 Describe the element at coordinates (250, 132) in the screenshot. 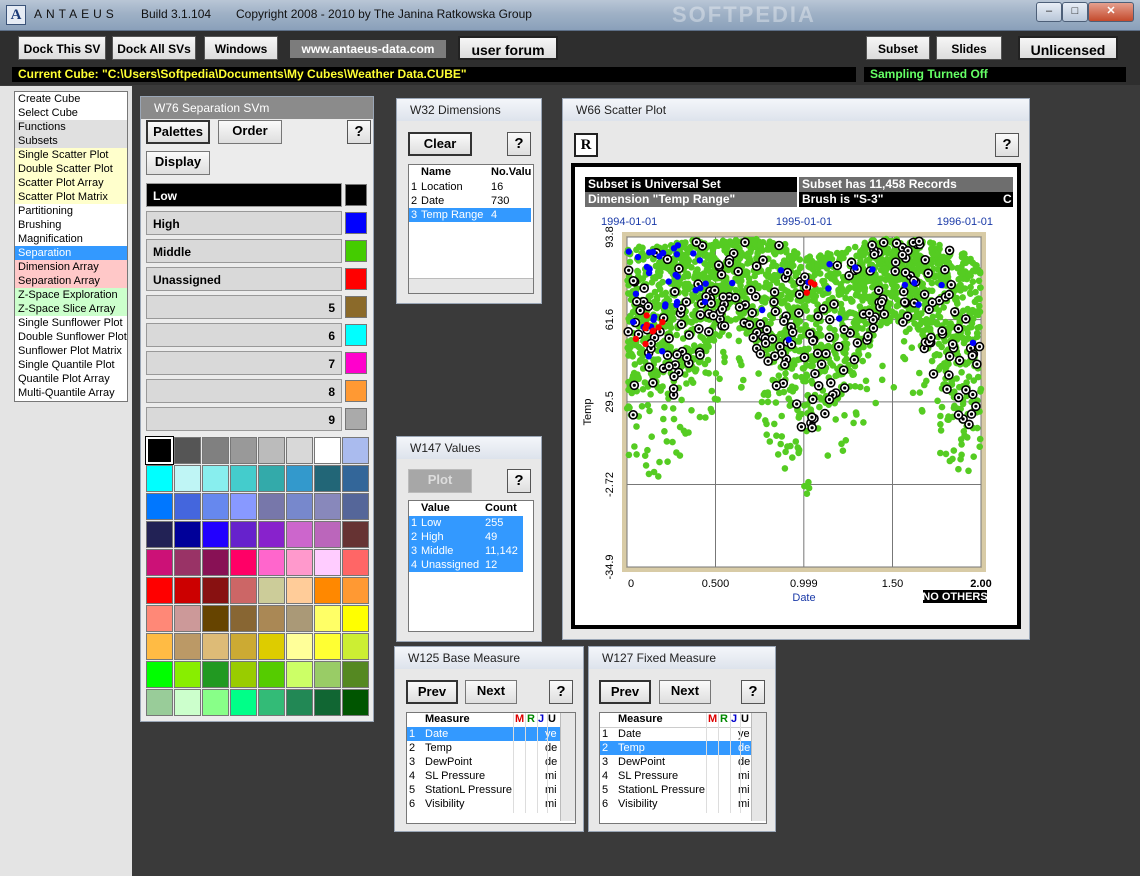

I see `order-button: Order` at that location.